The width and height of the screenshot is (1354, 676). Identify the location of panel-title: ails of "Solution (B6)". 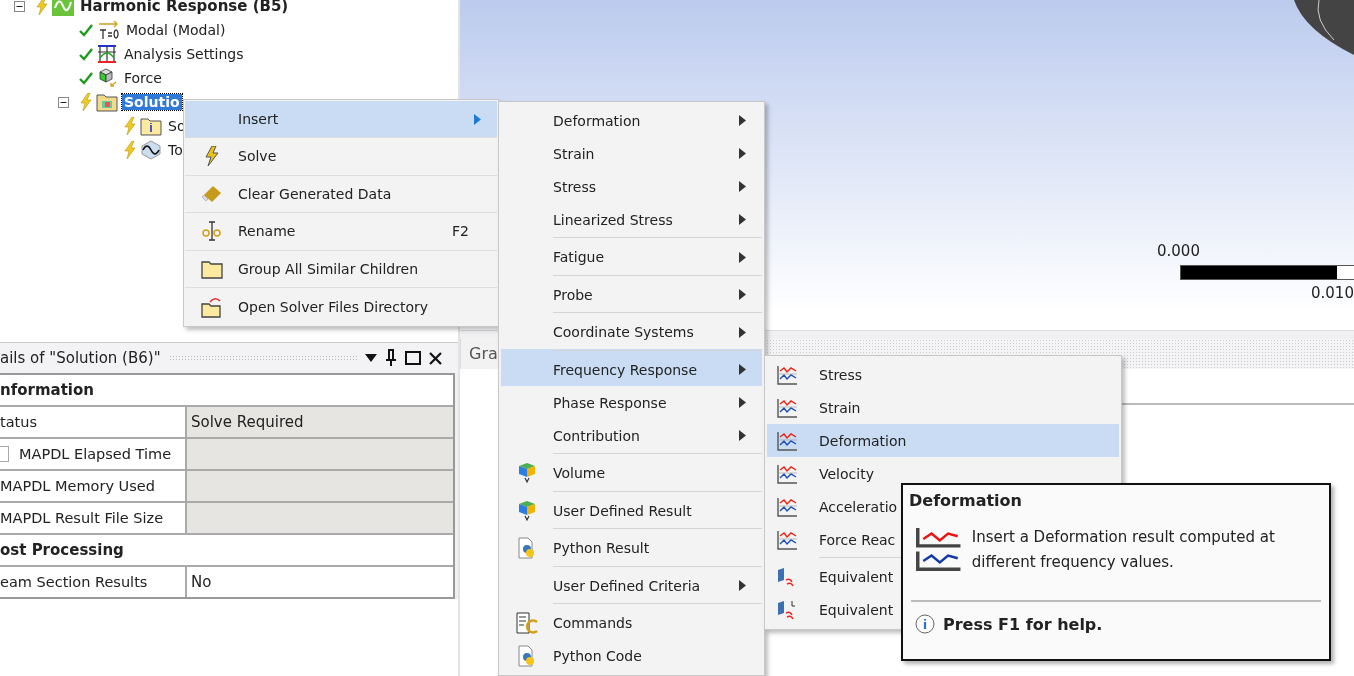
(80, 358).